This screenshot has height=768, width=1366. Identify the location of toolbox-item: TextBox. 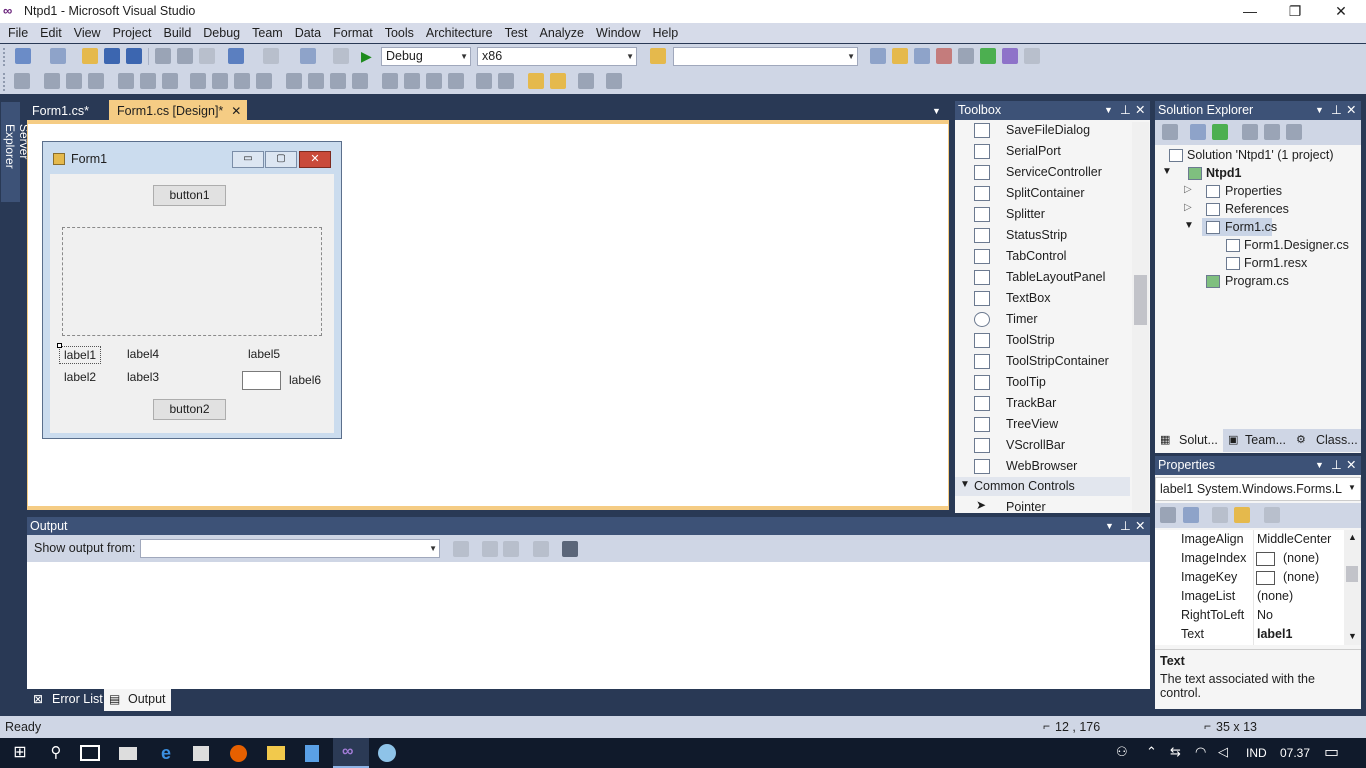
(1044, 298).